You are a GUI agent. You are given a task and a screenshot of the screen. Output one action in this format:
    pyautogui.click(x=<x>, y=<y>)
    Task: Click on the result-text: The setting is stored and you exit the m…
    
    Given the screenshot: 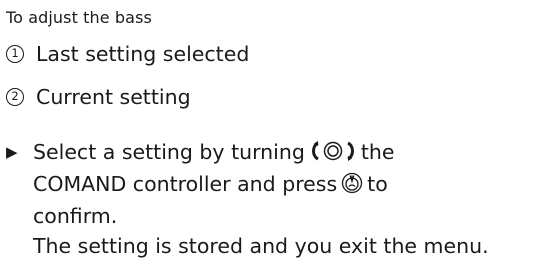 What is the action you would take?
    pyautogui.click(x=261, y=246)
    